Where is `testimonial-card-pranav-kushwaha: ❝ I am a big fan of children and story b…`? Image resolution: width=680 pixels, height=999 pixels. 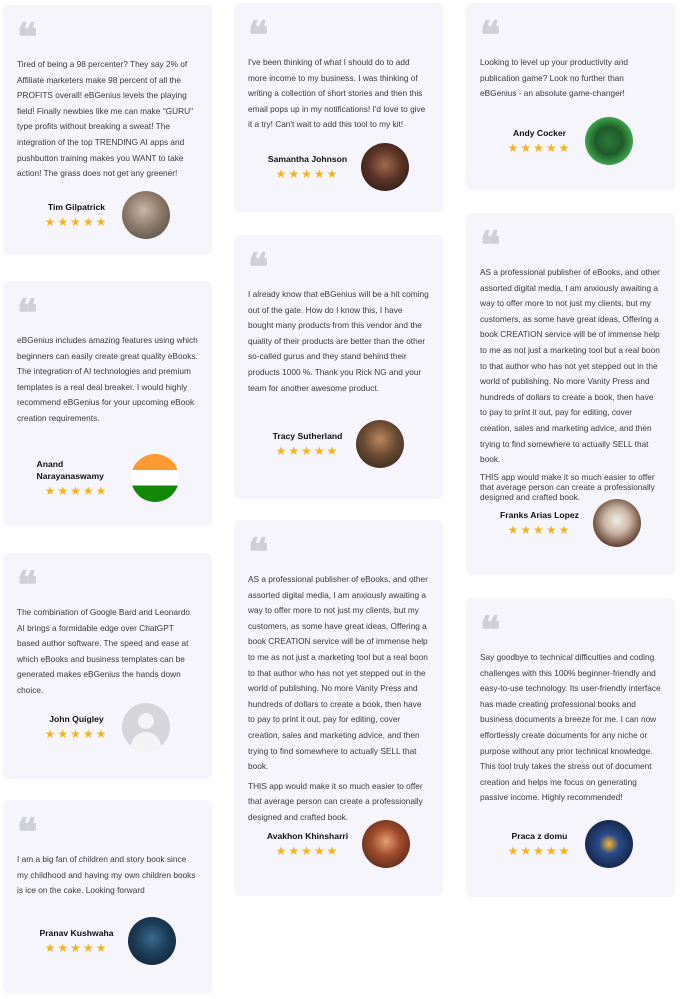
testimonial-card-pranav-kushwaha: ❝ I am a big fan of children and story b… is located at coordinates (107, 897).